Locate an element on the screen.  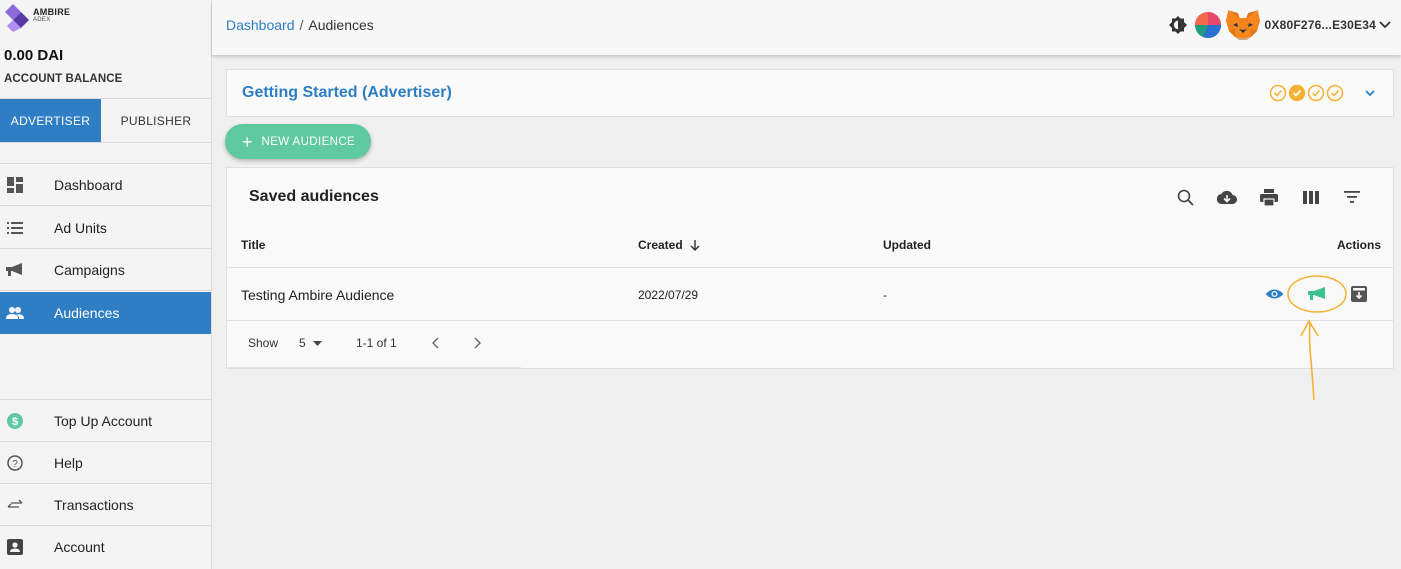
sidebar-item-label: Top Up Account is located at coordinates (103, 420).